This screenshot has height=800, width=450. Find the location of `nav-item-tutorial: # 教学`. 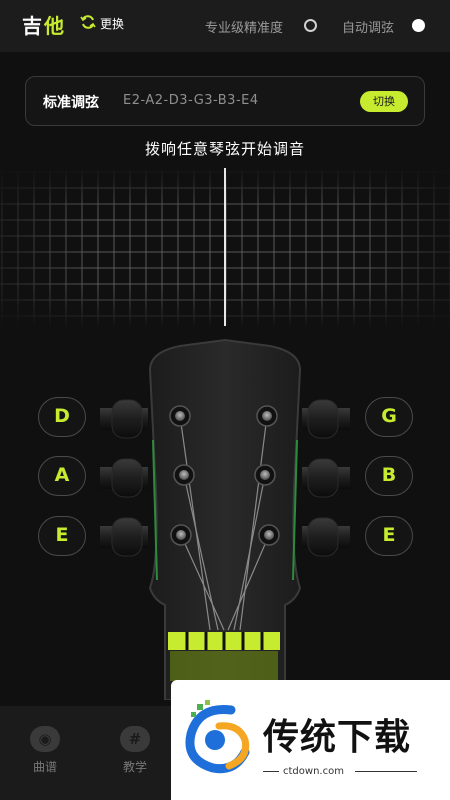

nav-item-tutorial: # 教学 is located at coordinates (135, 750).